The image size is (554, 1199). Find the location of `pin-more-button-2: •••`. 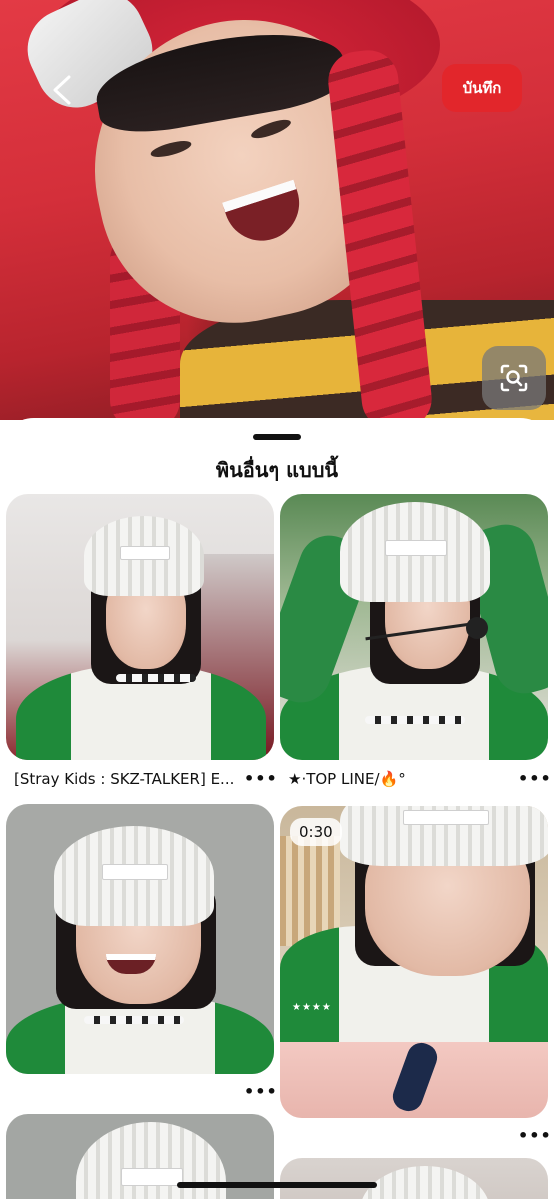

pin-more-button-2: ••• is located at coordinates (534, 779).